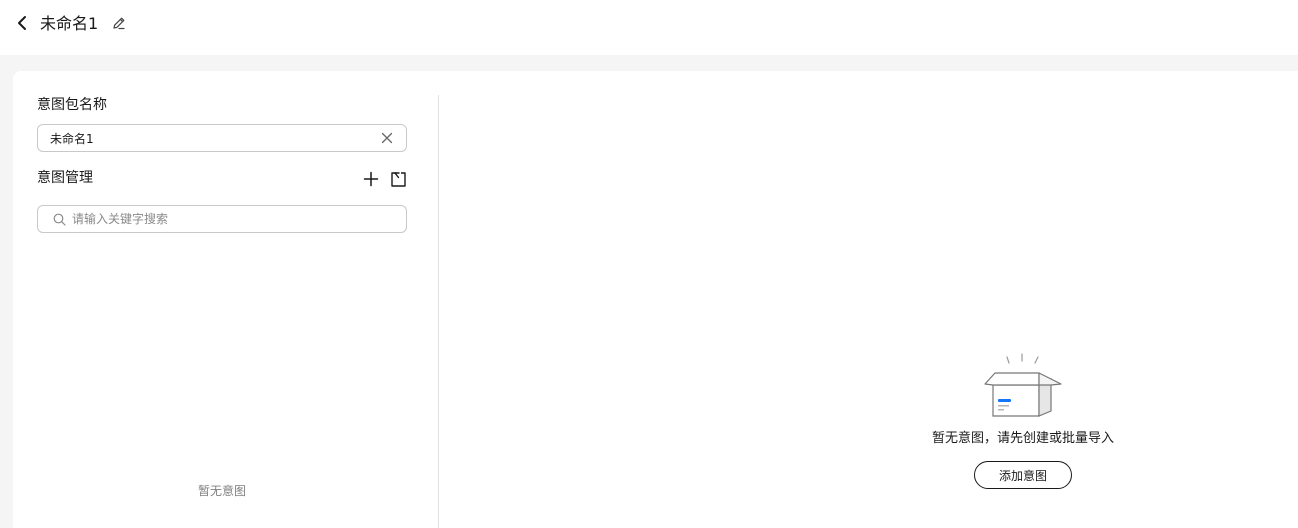  Describe the element at coordinates (1023, 475) in the screenshot. I see `add-intent-button: 添加意图` at that location.